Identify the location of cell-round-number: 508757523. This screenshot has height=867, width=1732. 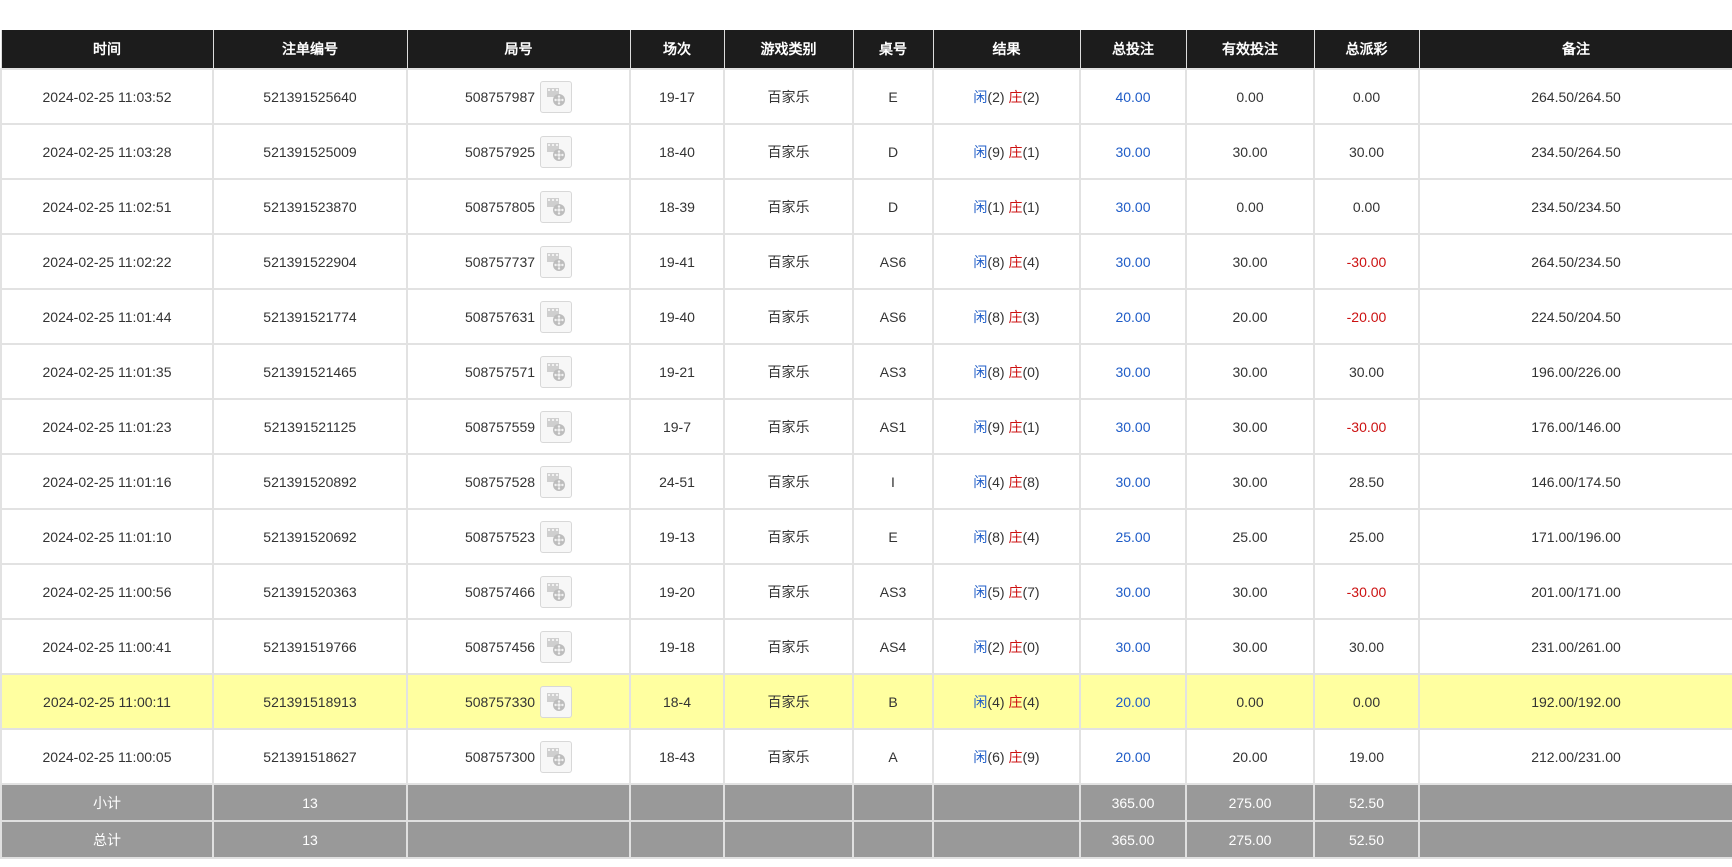
(518, 536).